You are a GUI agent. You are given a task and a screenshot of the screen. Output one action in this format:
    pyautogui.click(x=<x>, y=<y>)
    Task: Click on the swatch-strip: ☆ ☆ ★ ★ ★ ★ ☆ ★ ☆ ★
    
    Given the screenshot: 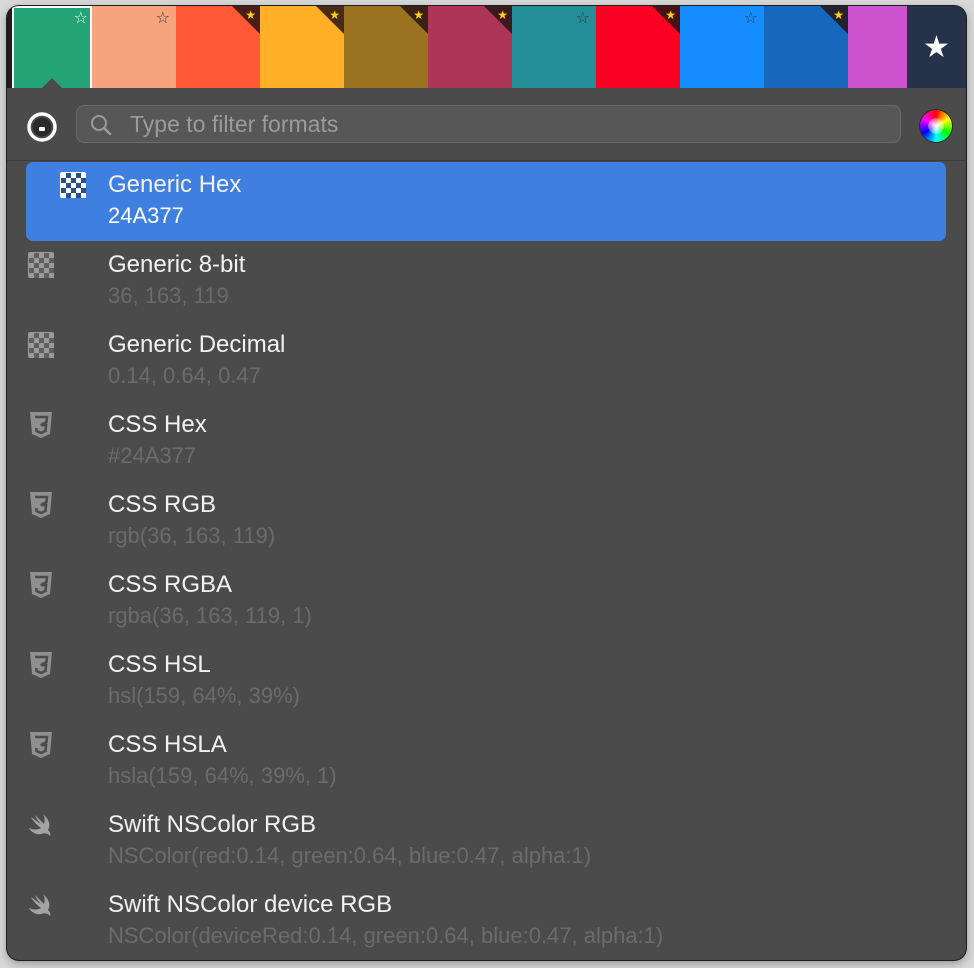 What is the action you would take?
    pyautogui.click(x=486, y=47)
    